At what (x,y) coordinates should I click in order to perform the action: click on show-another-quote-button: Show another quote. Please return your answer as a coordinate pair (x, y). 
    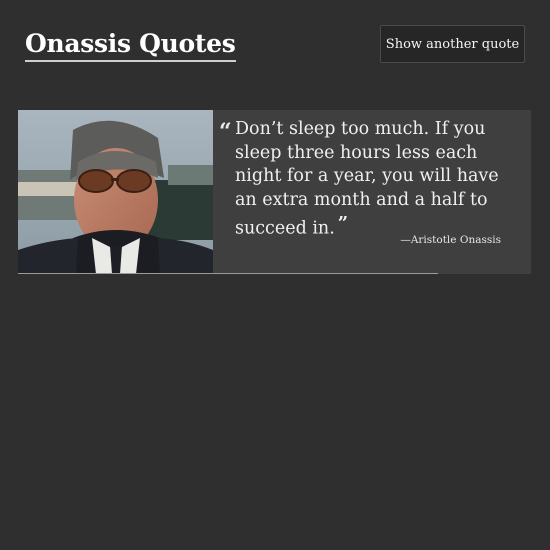
    Looking at the image, I should click on (452, 44).